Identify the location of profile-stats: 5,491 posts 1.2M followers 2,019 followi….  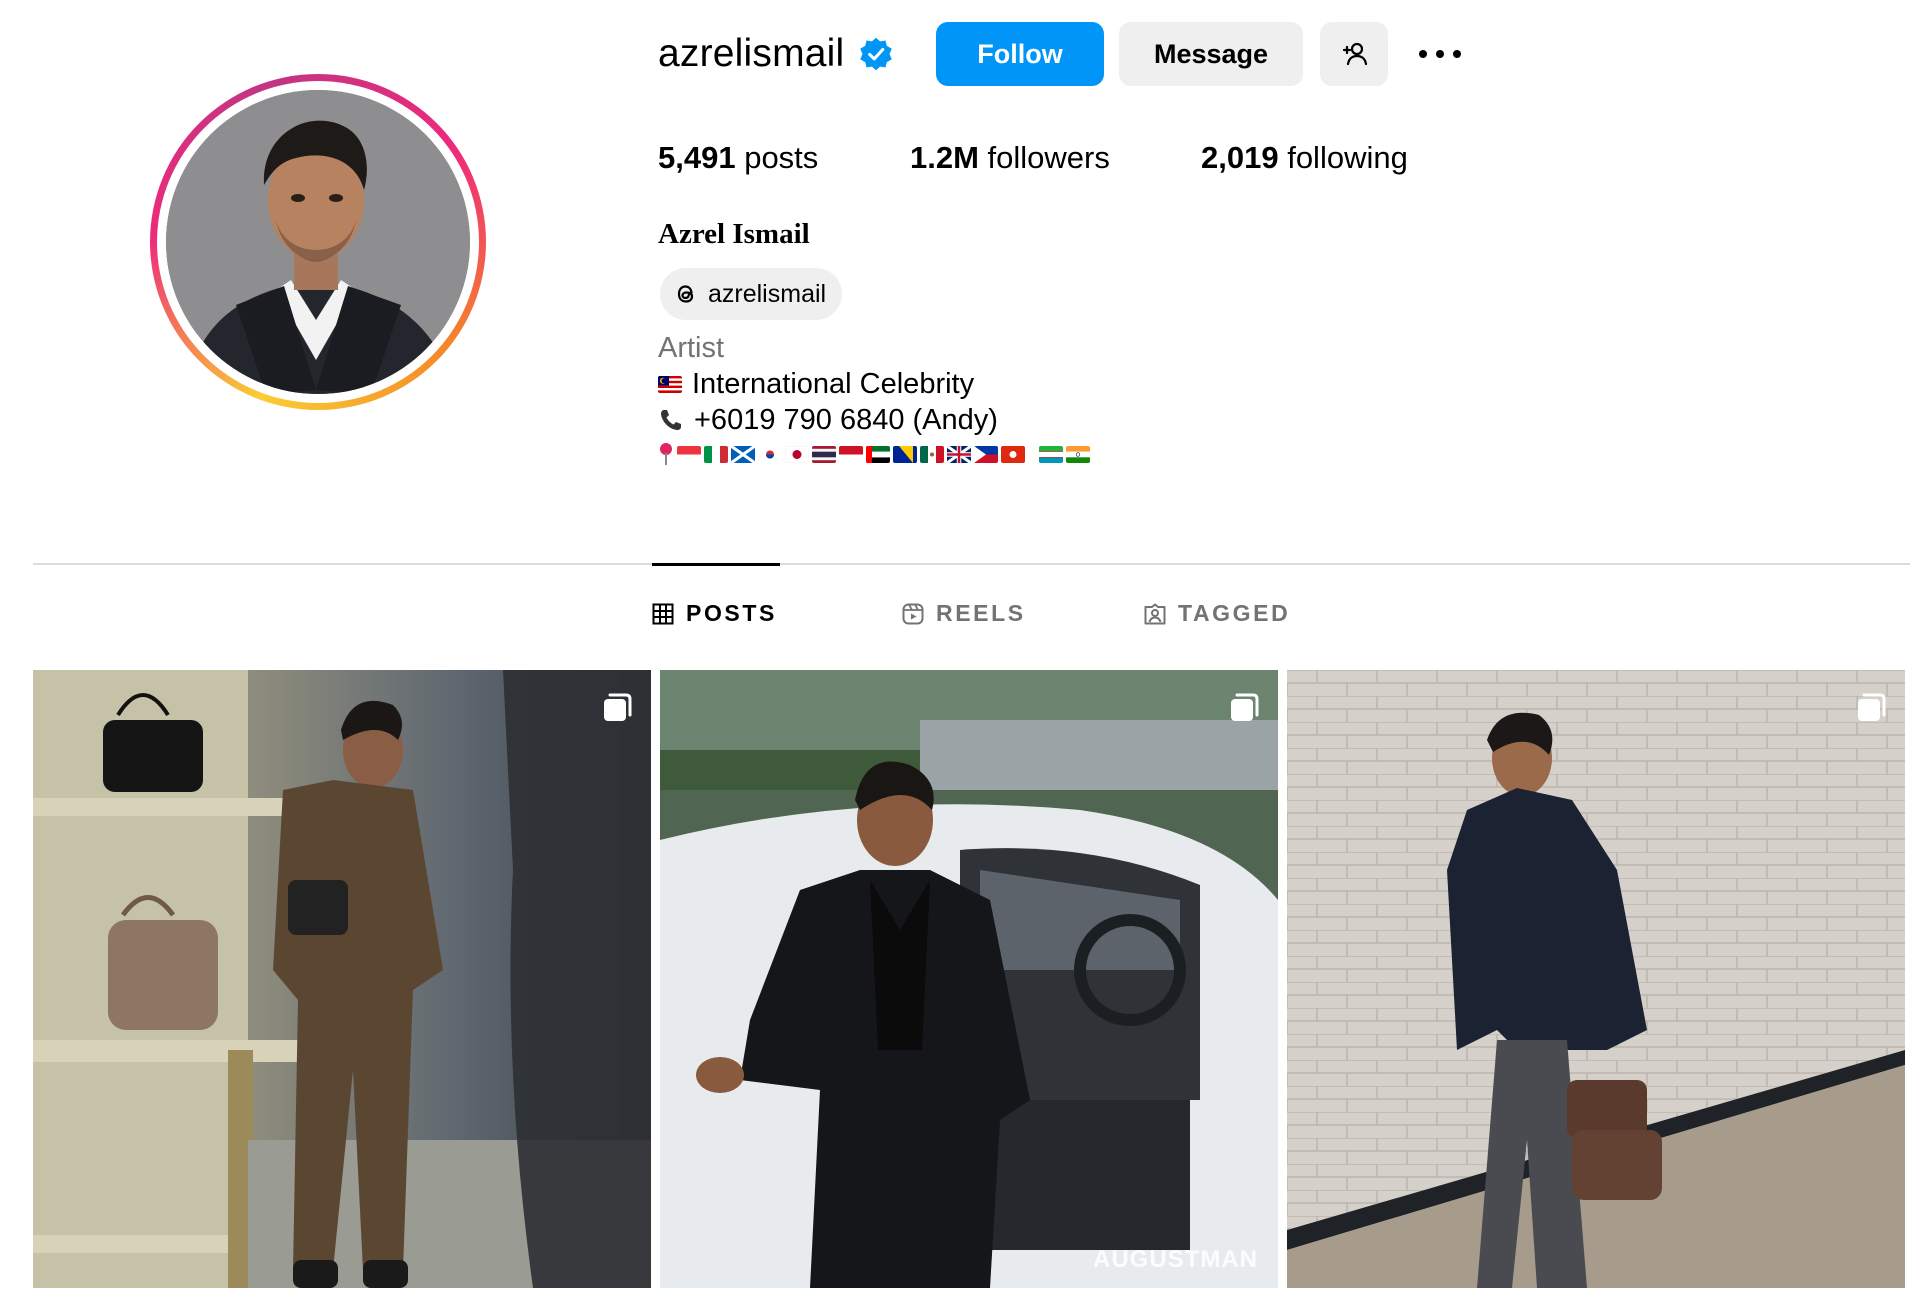
(1033, 158).